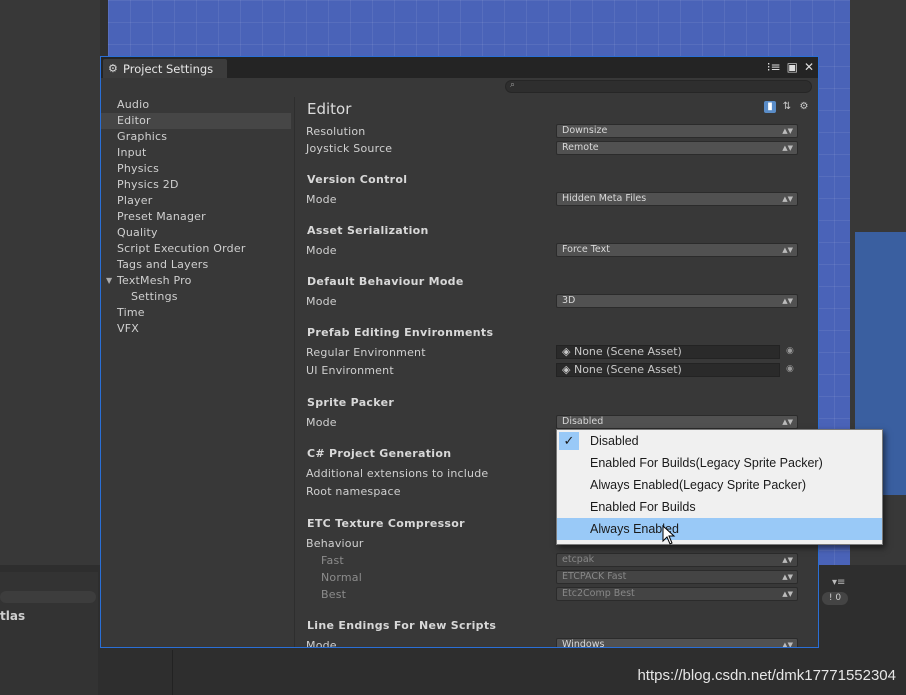  Describe the element at coordinates (321, 199) in the screenshot. I see `version-control-mode-label: Mode` at that location.